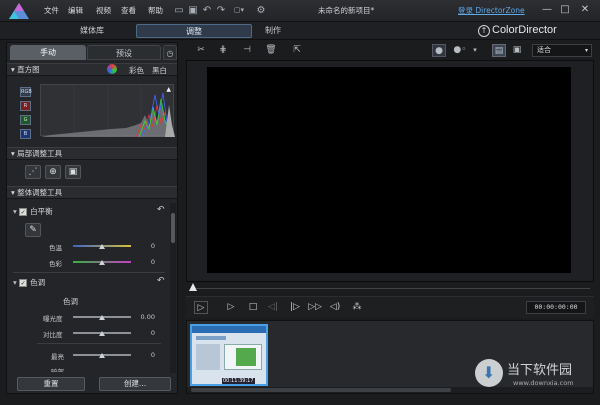 Image resolution: width=600 pixels, height=405 pixels. I want to click on cut-icon: ✂, so click(201, 50).